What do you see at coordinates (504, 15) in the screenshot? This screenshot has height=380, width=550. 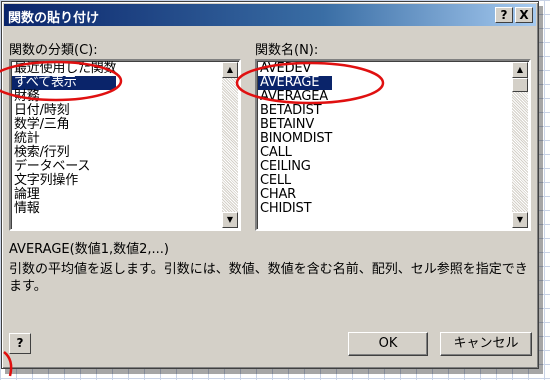 I see `help-title-button: ?` at bounding box center [504, 15].